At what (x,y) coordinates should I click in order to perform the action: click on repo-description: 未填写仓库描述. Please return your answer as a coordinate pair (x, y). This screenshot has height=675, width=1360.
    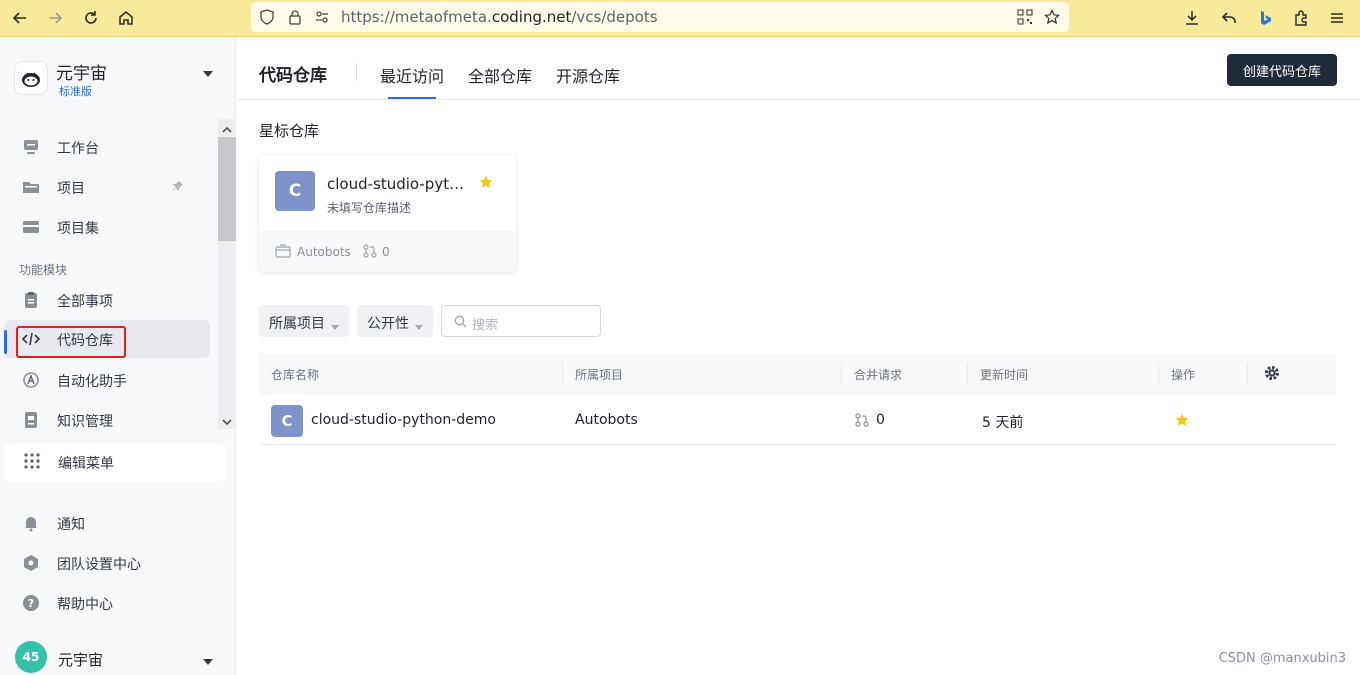
    Looking at the image, I should click on (369, 208).